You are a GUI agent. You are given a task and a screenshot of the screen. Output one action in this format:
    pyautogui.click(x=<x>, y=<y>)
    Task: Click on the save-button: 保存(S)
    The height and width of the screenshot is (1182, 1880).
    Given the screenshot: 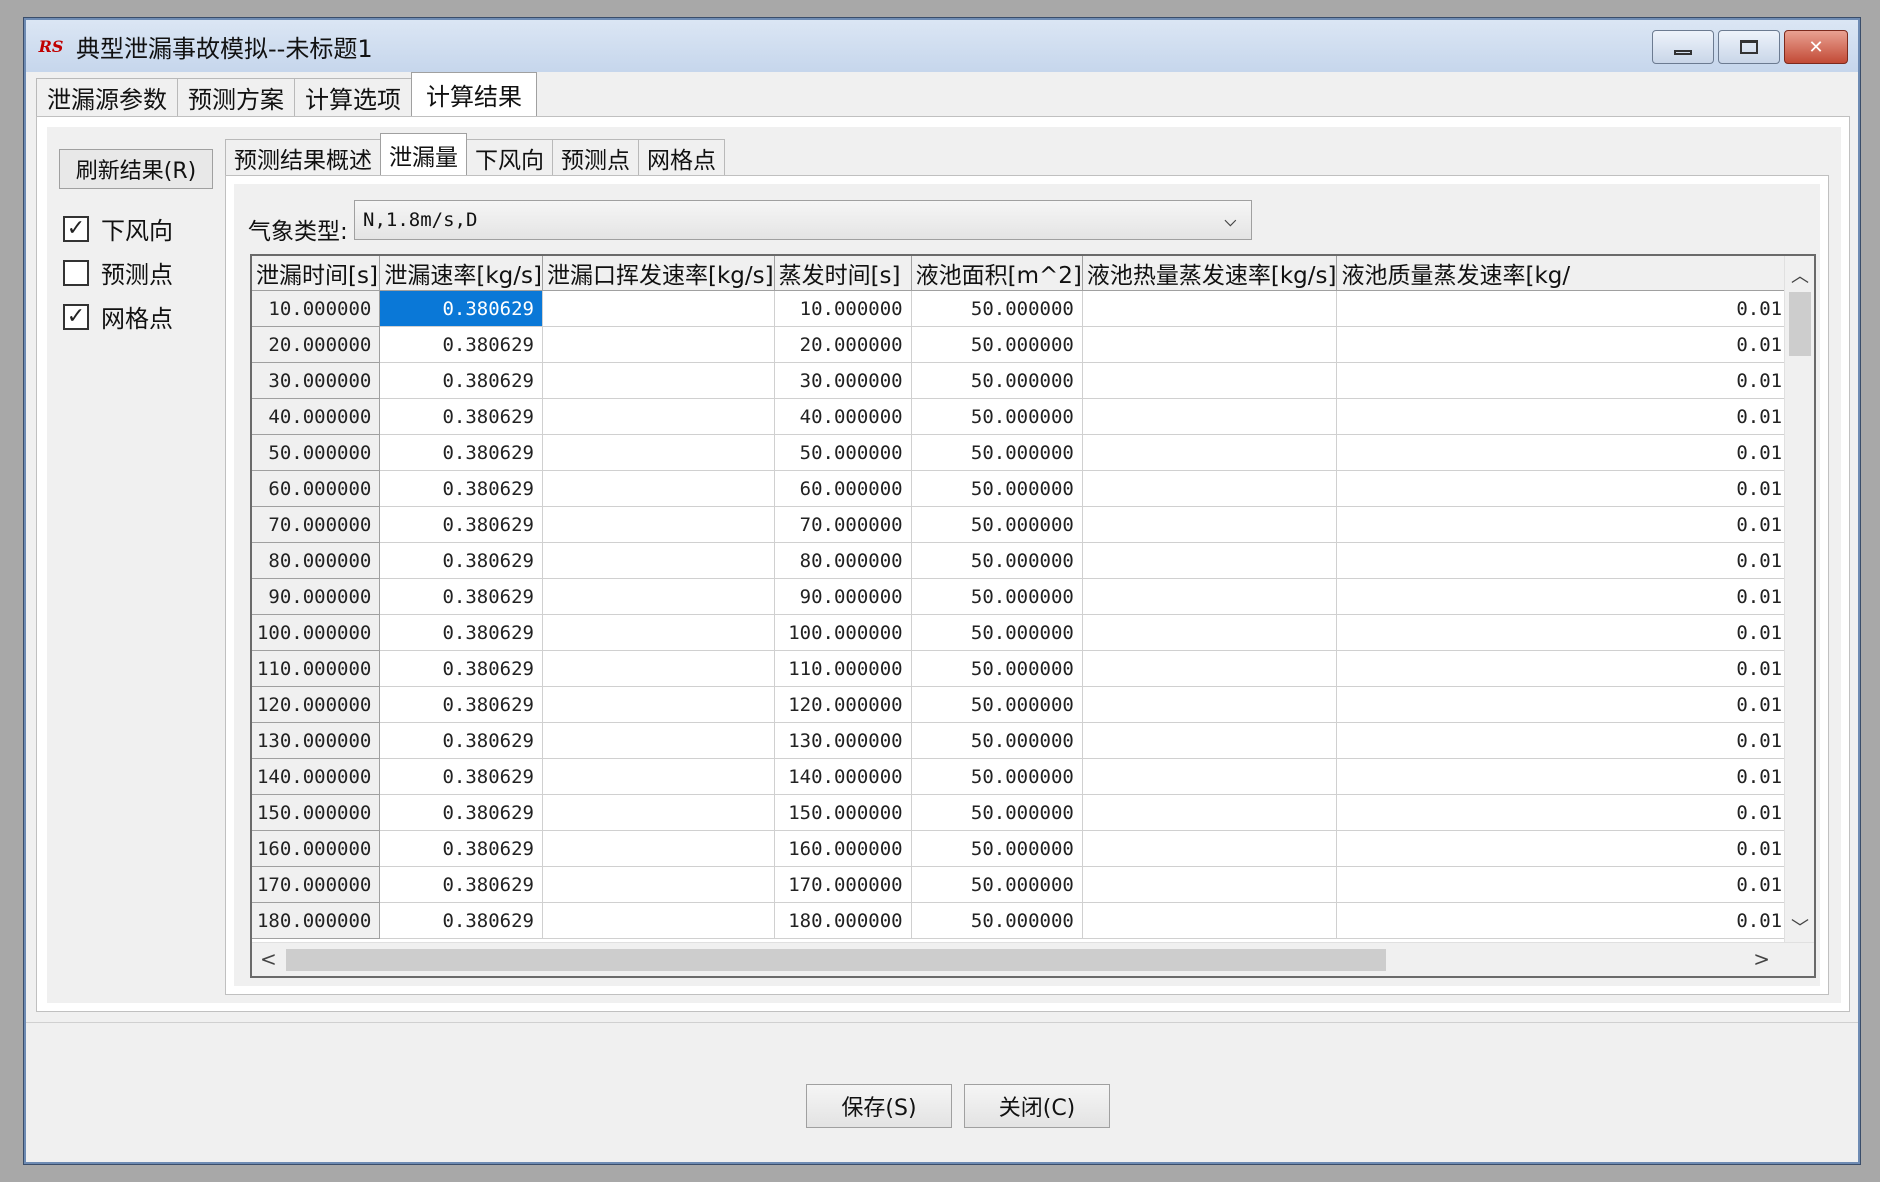 What is the action you would take?
    pyautogui.click(x=879, y=1106)
    